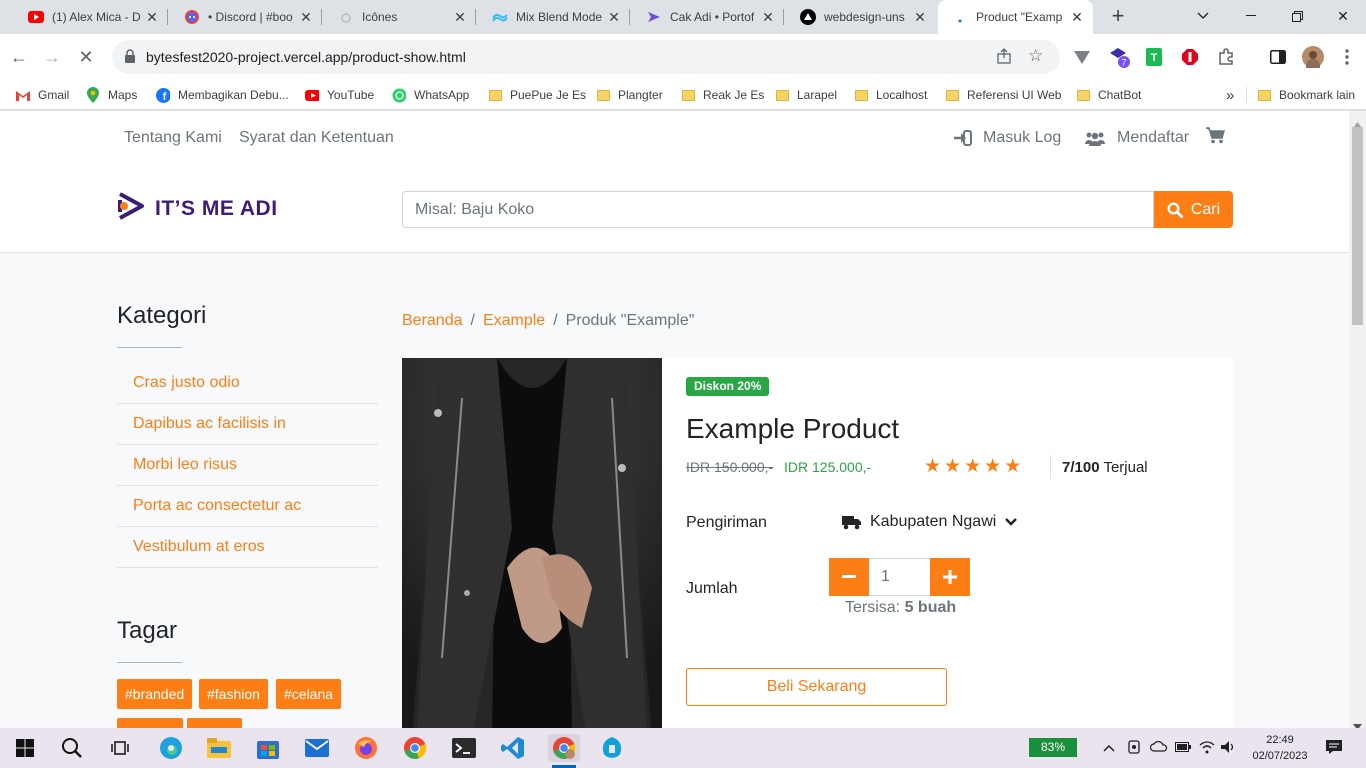 The image size is (1366, 768). I want to click on star-rating: ★ ★ ★ ★ ★, so click(972, 467).